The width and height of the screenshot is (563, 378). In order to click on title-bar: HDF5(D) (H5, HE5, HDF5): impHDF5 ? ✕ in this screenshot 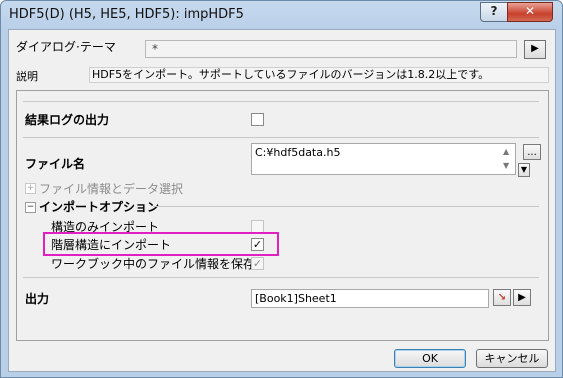, I will do `click(281, 15)`.